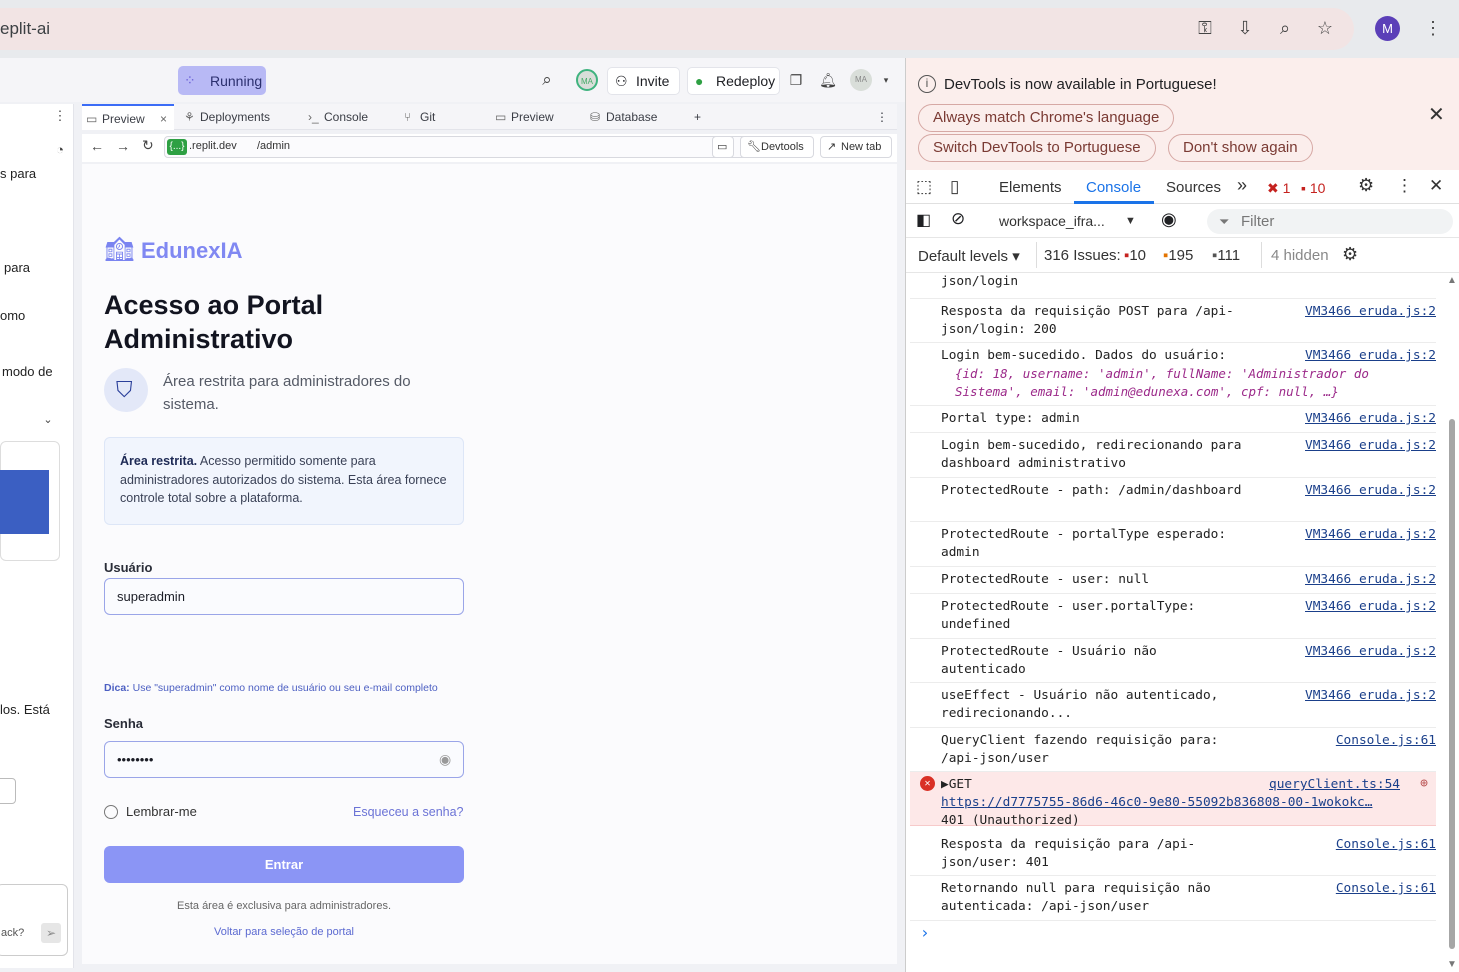  I want to click on menu-dots-icon: ⋮, so click(1433, 28).